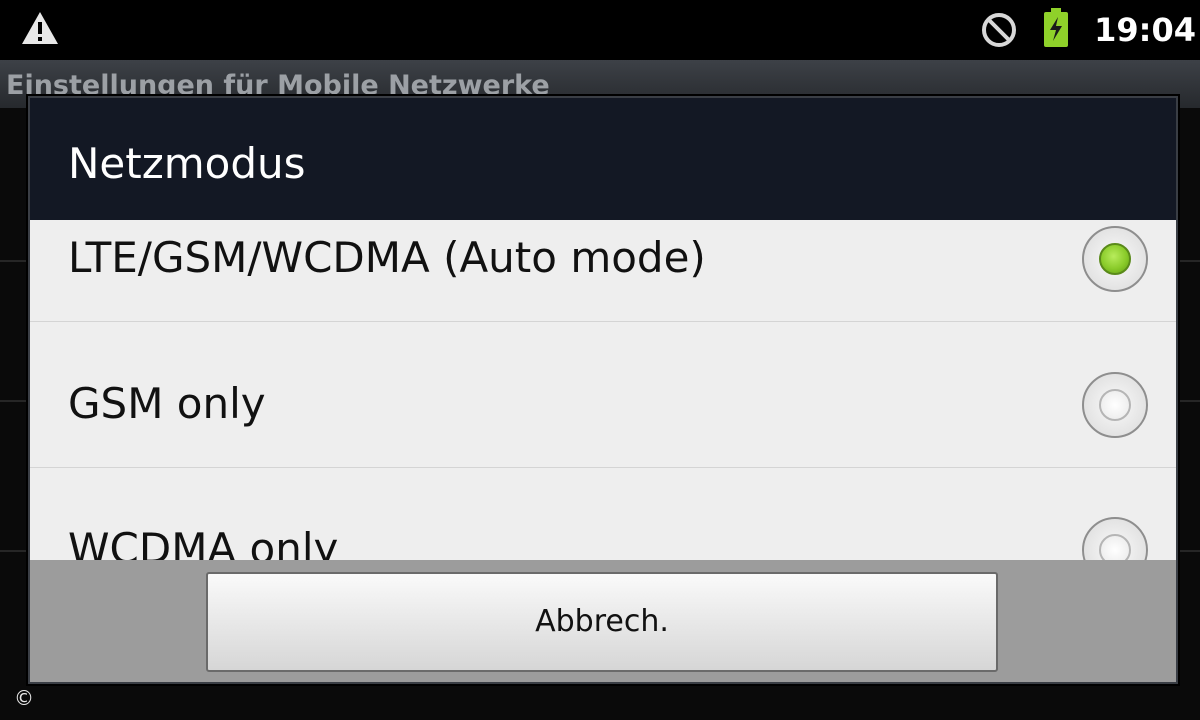  Describe the element at coordinates (1145, 30) in the screenshot. I see `clock: 19:04` at that location.